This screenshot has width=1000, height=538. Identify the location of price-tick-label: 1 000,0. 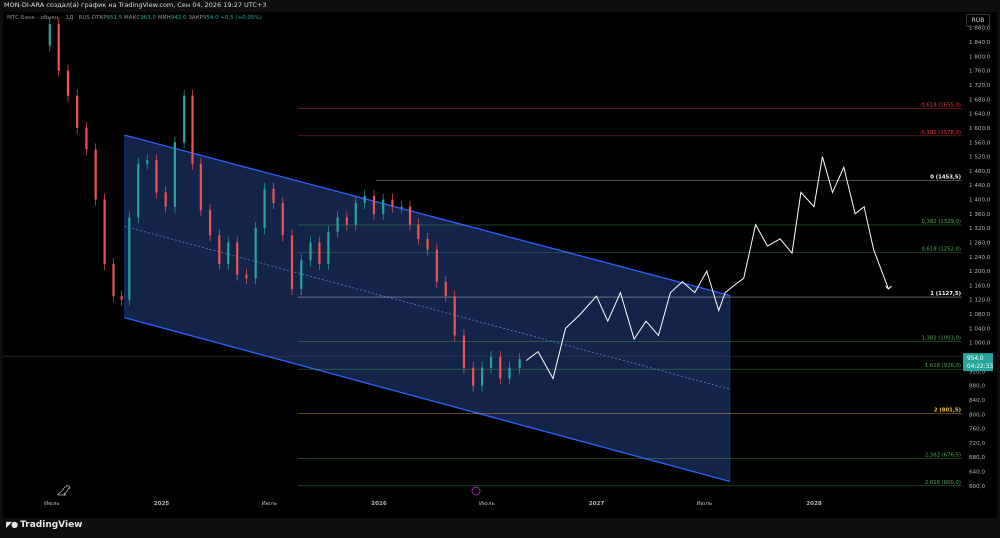
(980, 344).